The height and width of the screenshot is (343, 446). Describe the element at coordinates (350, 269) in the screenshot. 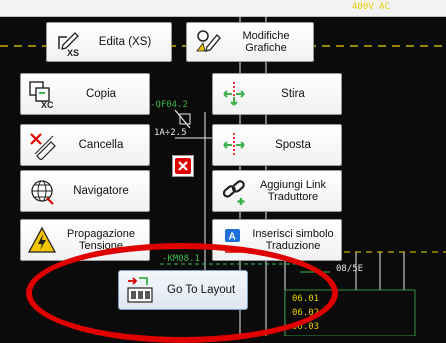

I see `right-tag-label: 08/5E` at that location.